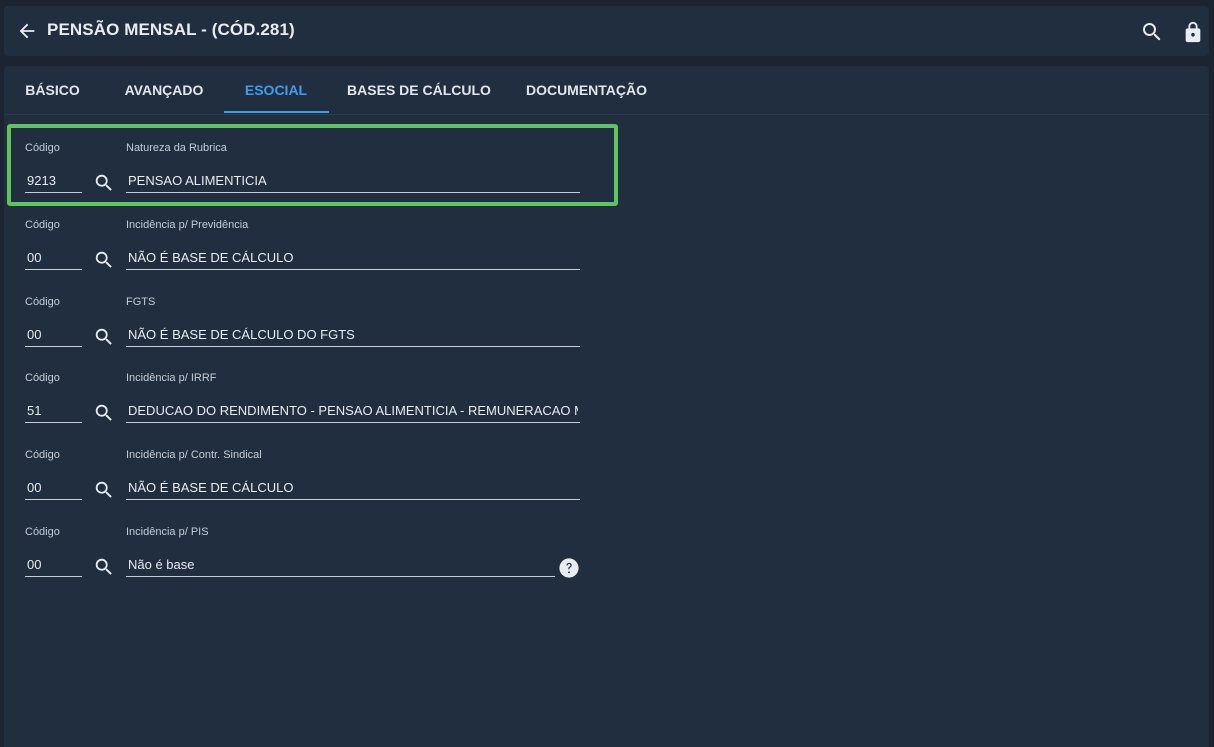  What do you see at coordinates (276, 112) in the screenshot?
I see `active-tab-indicator` at bounding box center [276, 112].